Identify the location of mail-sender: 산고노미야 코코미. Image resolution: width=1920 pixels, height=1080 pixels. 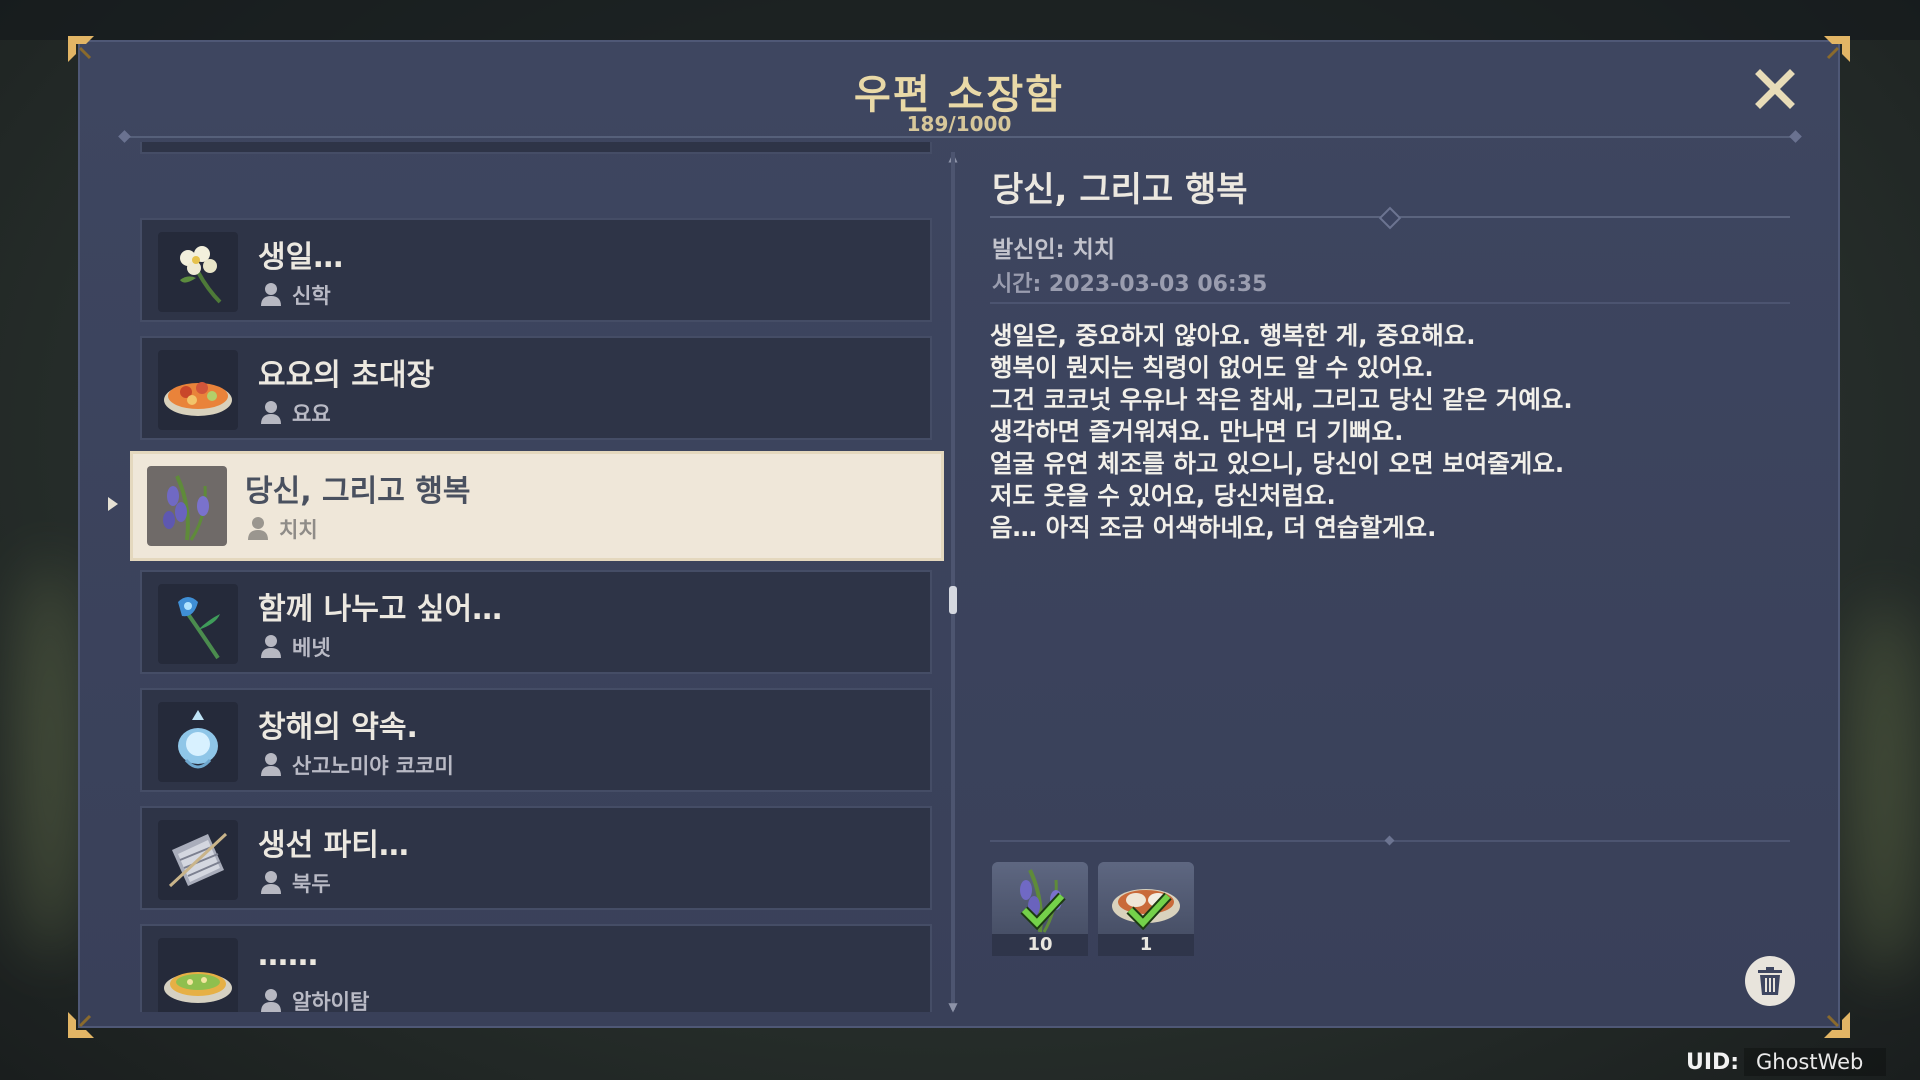
(373, 766).